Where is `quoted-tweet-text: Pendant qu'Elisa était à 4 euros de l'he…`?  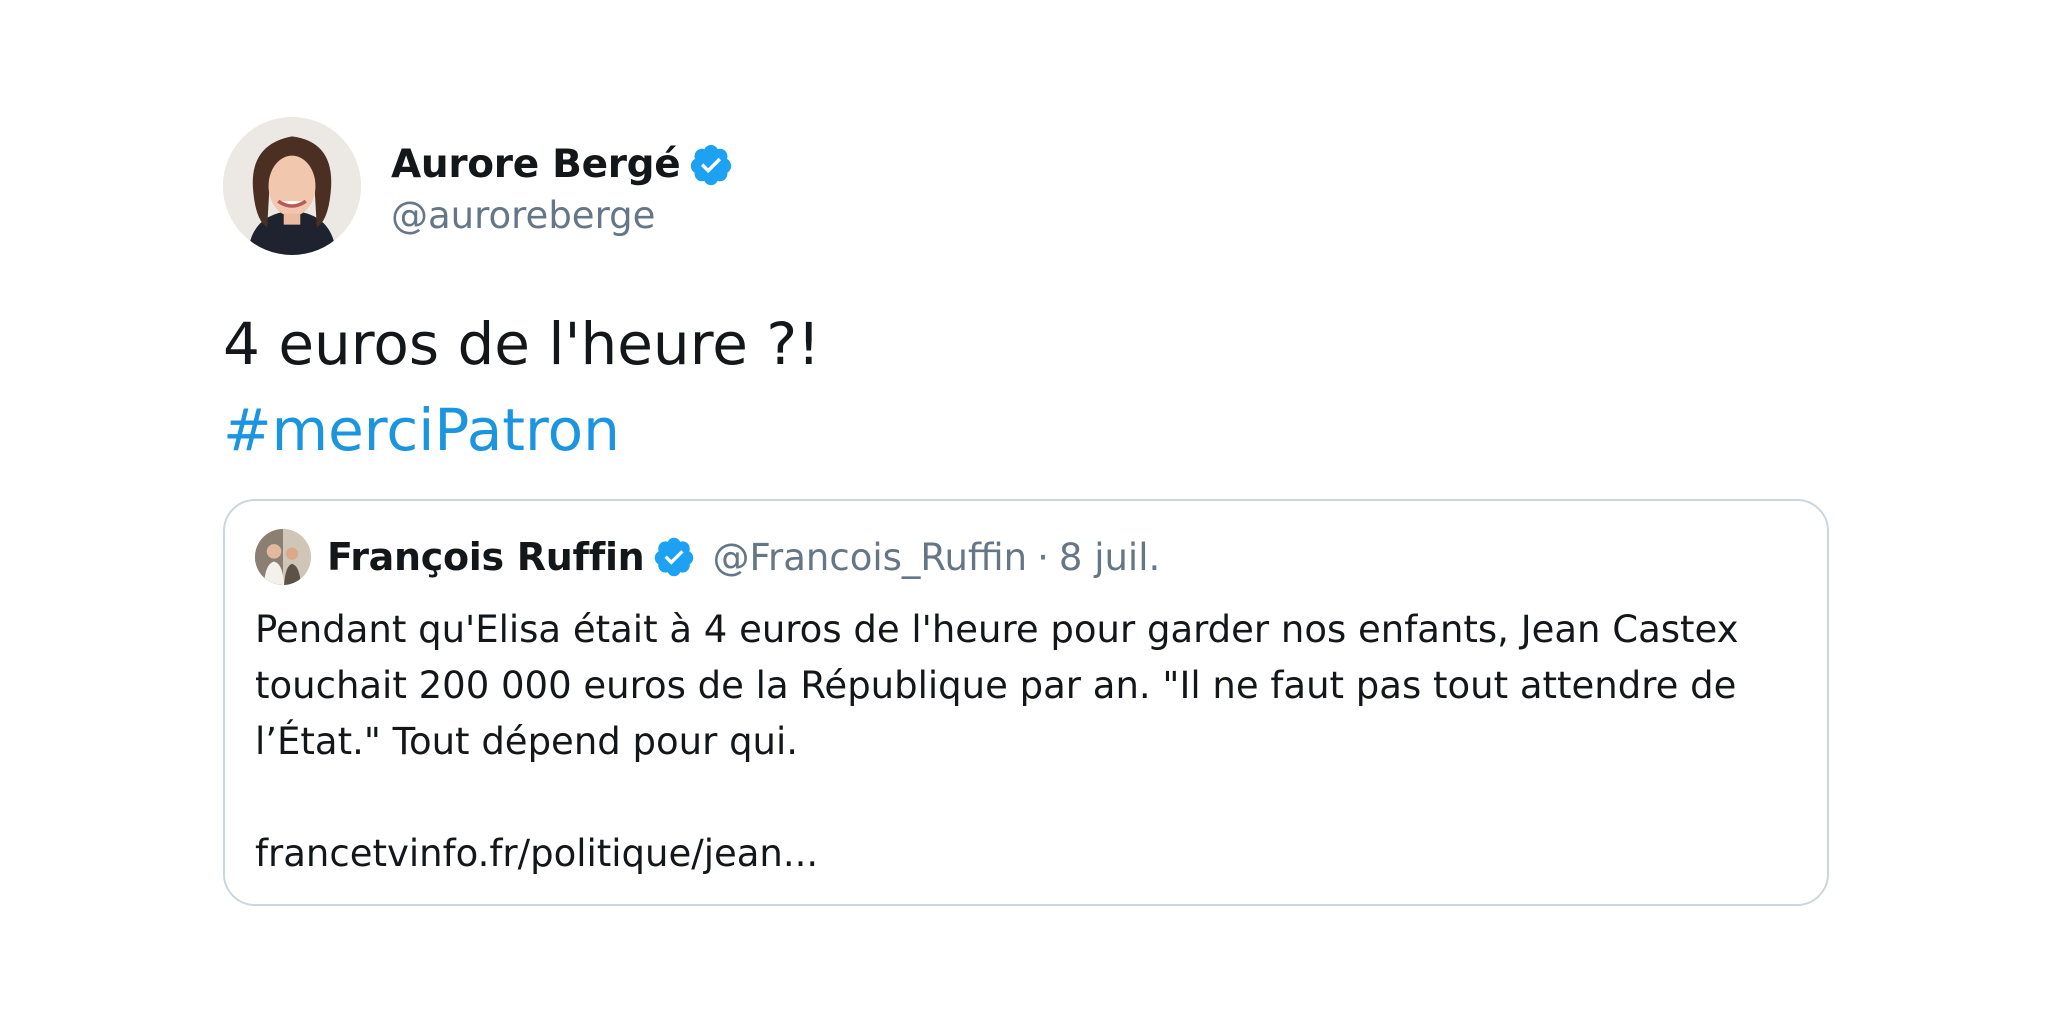
quoted-tweet-text: Pendant qu'Elisa était à 4 euros de l'he… is located at coordinates (1026, 686).